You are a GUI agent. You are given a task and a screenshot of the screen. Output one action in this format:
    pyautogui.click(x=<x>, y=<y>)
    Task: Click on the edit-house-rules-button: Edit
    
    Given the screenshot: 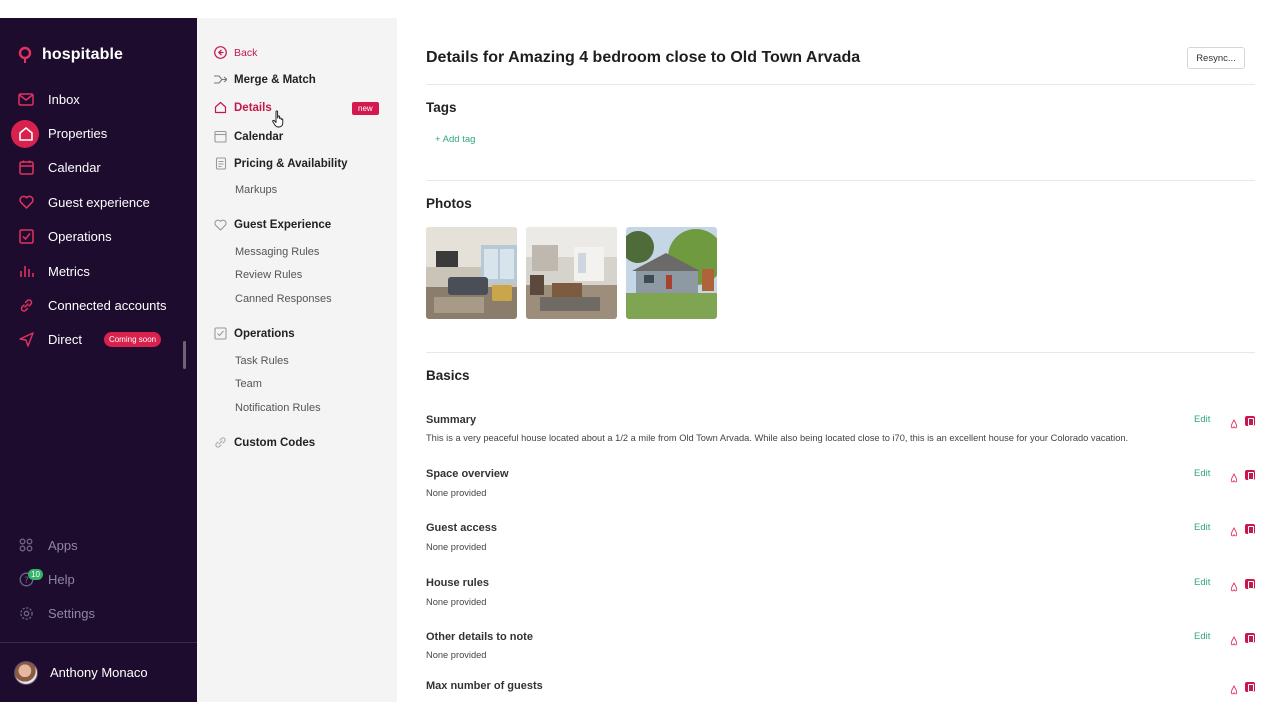 What is the action you would take?
    pyautogui.click(x=1202, y=582)
    